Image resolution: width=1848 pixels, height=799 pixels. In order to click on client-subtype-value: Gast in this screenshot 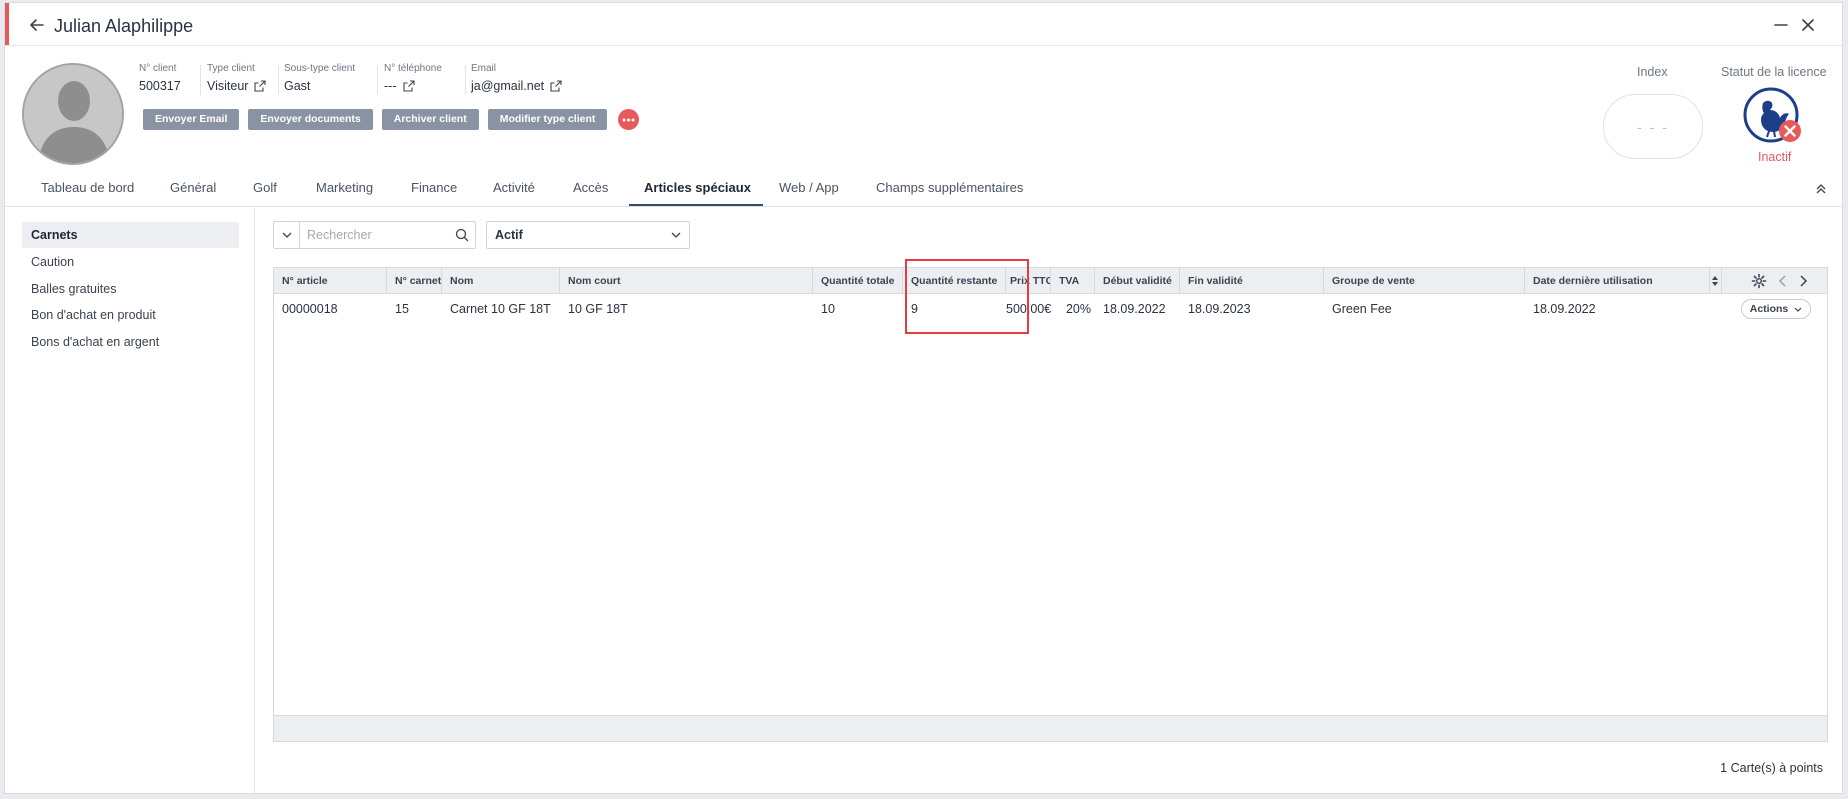, I will do `click(297, 86)`.